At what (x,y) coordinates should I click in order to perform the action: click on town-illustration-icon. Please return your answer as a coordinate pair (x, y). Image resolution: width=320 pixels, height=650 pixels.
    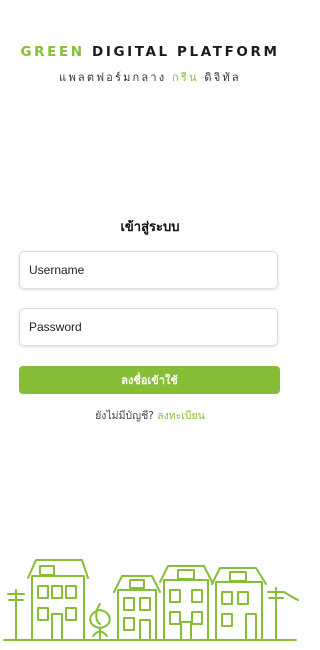
    Looking at the image, I should click on (151, 600).